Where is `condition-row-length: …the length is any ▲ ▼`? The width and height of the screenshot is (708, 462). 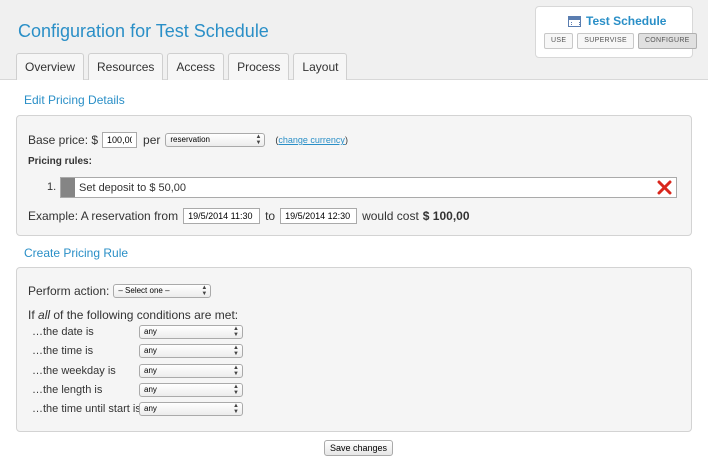
condition-row-length: …the length is any ▲ ▼ is located at coordinates (137, 390).